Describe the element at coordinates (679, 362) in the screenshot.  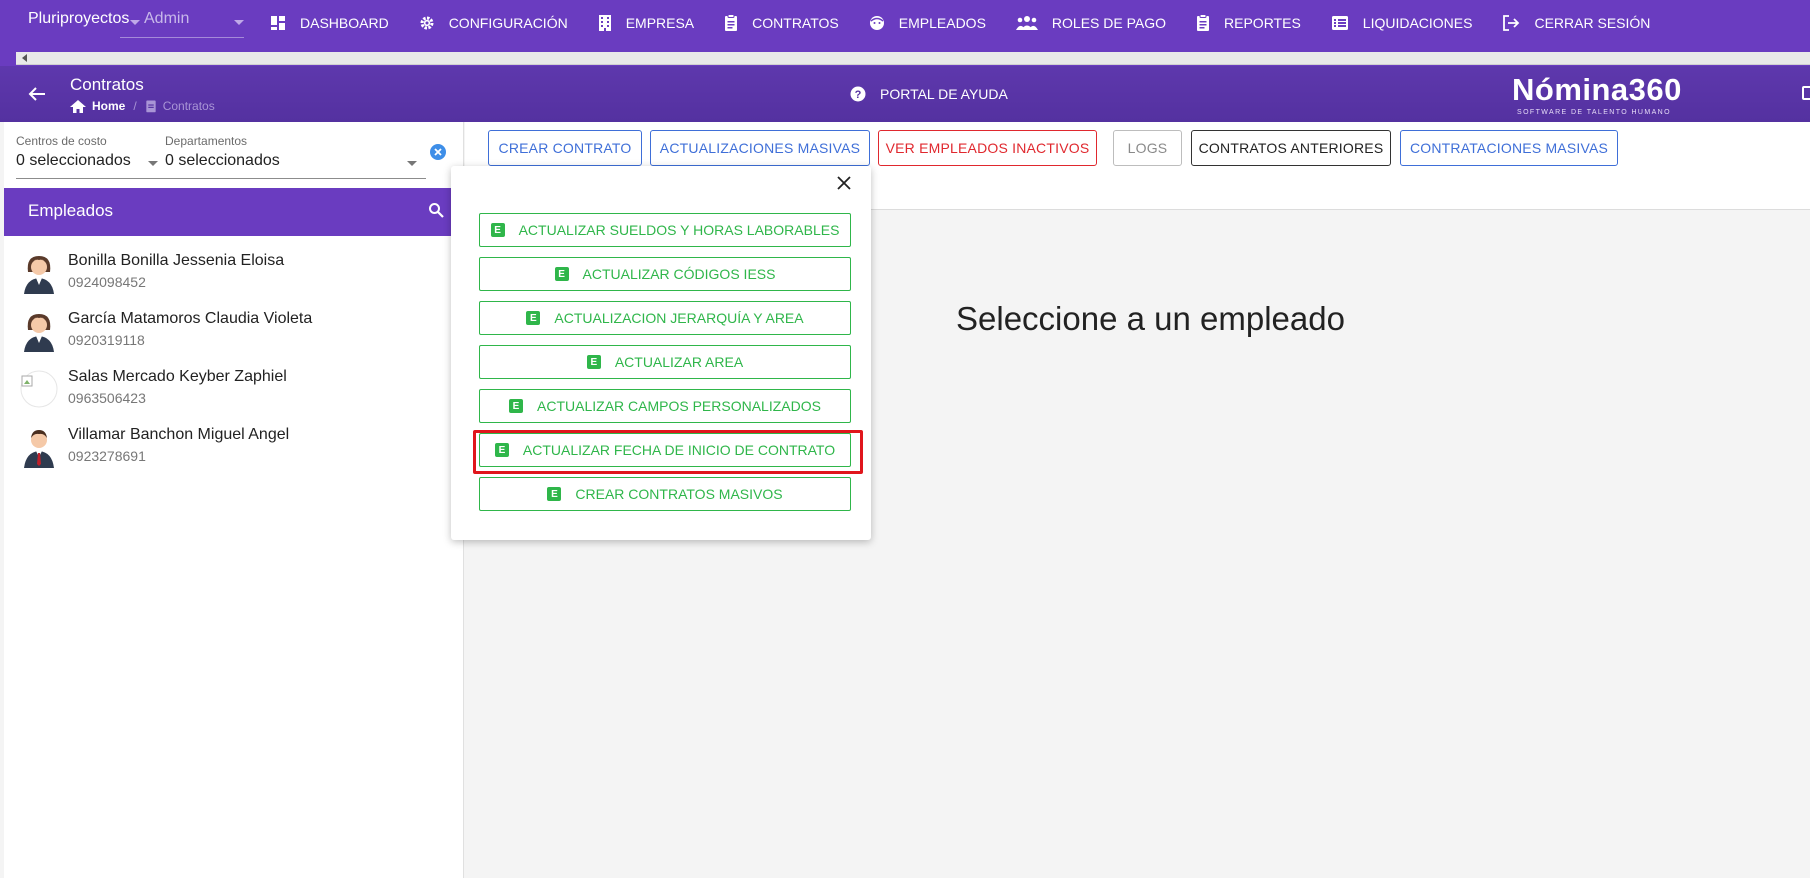
I see `action-label: ACTUALIZAR AREA` at that location.